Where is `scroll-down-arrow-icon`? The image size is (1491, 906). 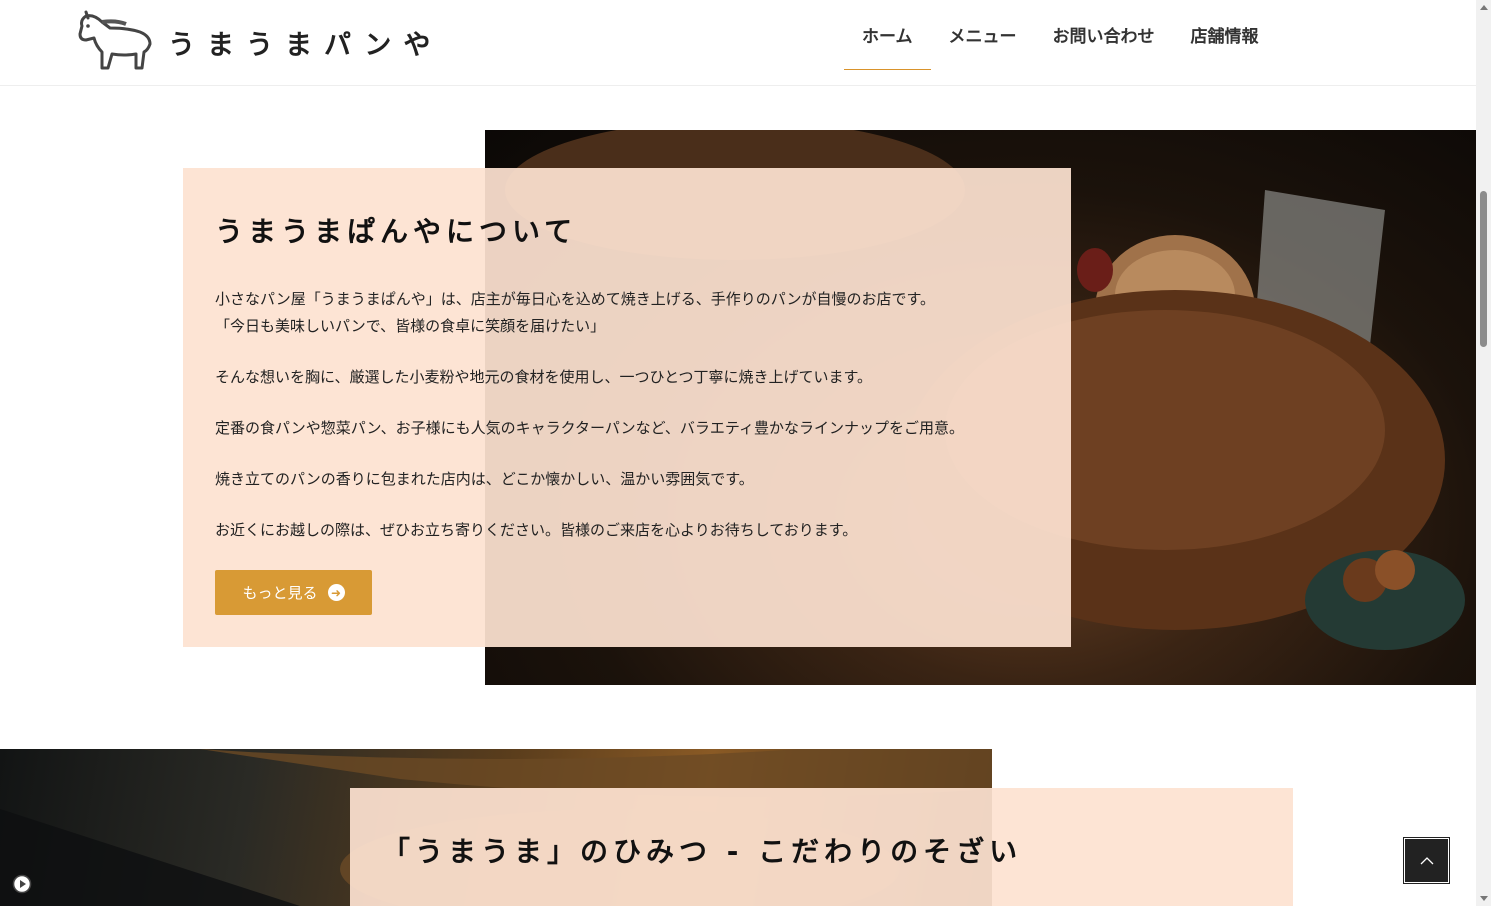
scroll-down-arrow-icon is located at coordinates (1484, 898).